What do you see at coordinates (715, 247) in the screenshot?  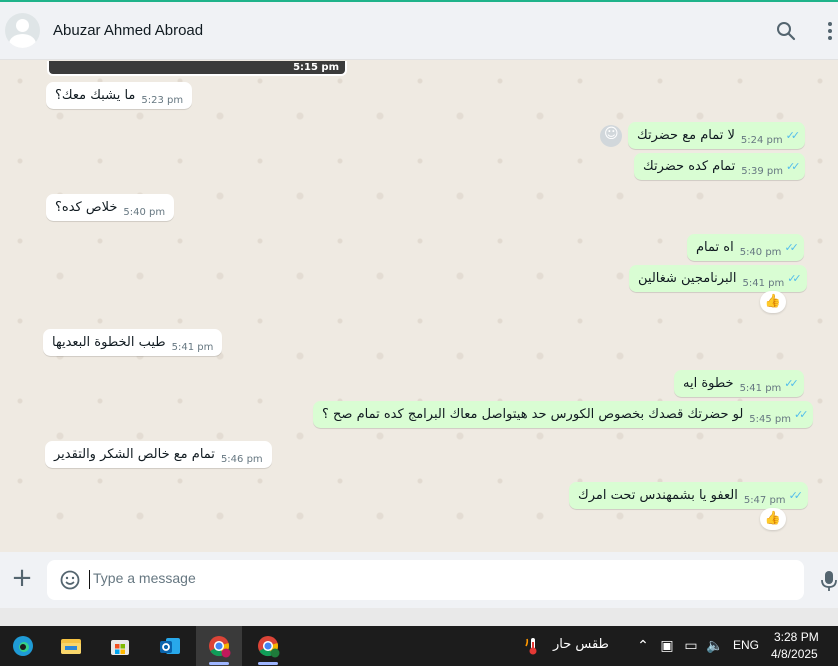 I see `message-text: اه تمام` at bounding box center [715, 247].